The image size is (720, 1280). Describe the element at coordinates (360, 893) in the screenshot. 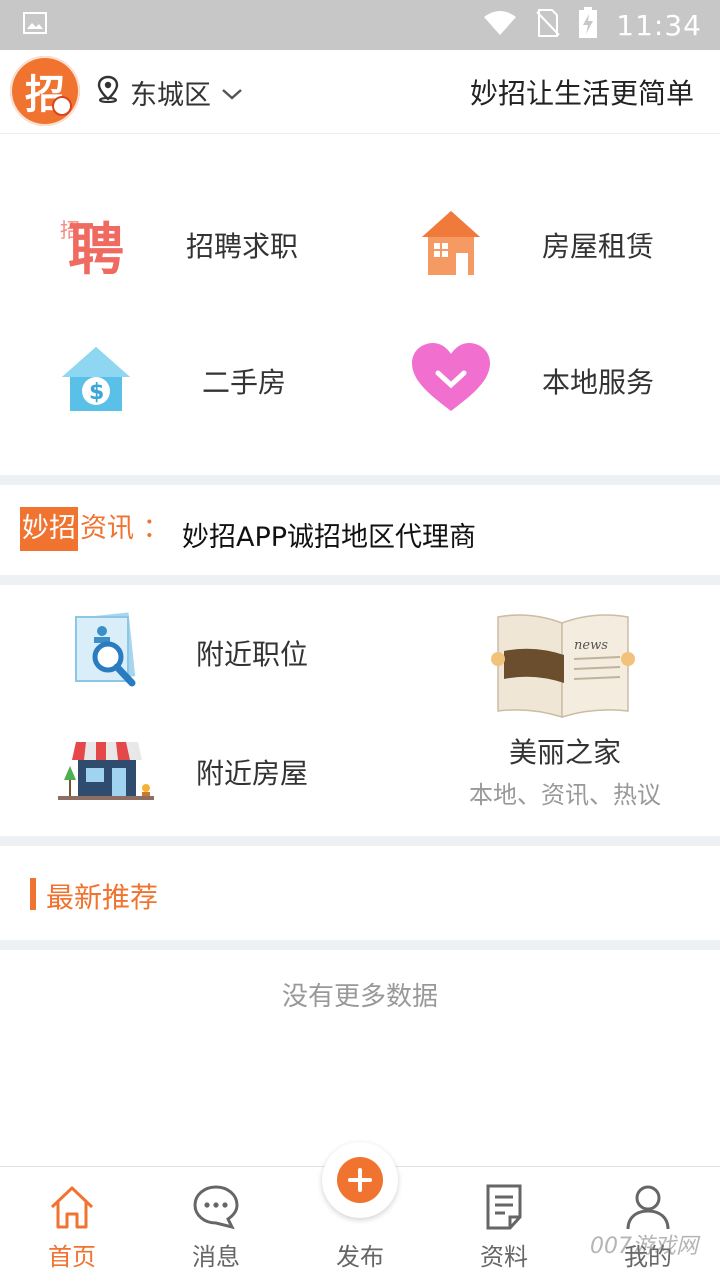

I see `latest-section-header: 最新推荐` at that location.